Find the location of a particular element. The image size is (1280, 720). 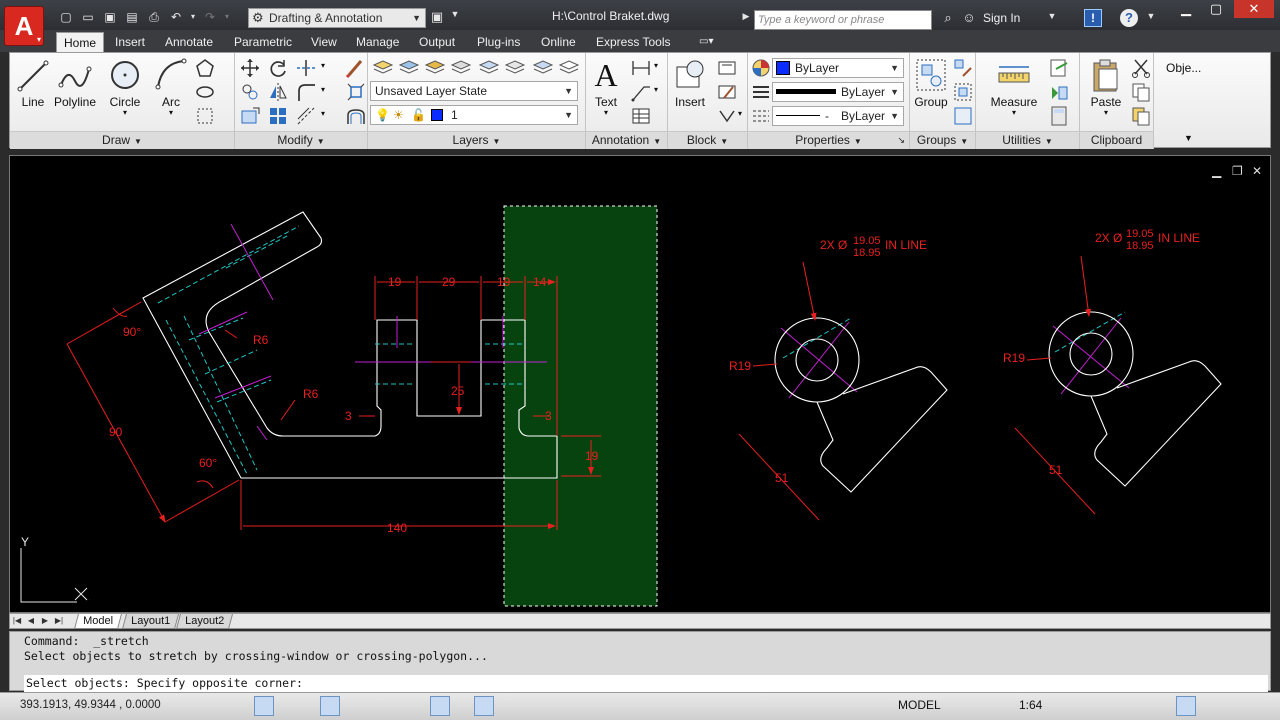

stretch-icon is located at coordinates (250, 116).